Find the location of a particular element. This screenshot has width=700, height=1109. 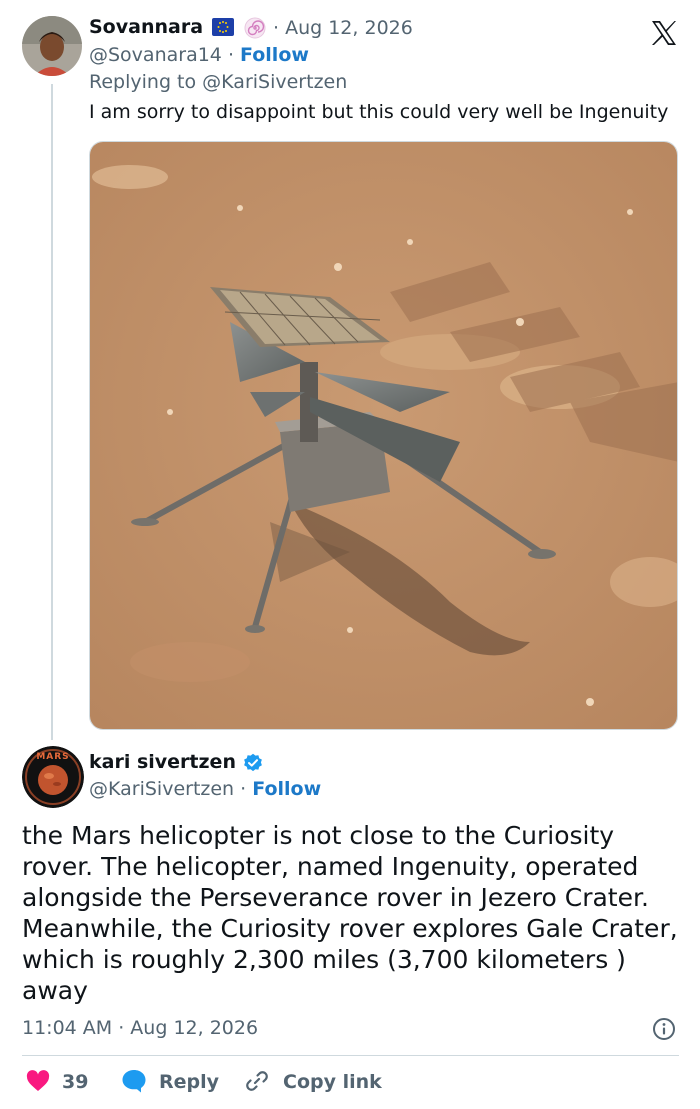

sovannara-avatar is located at coordinates (52, 46).